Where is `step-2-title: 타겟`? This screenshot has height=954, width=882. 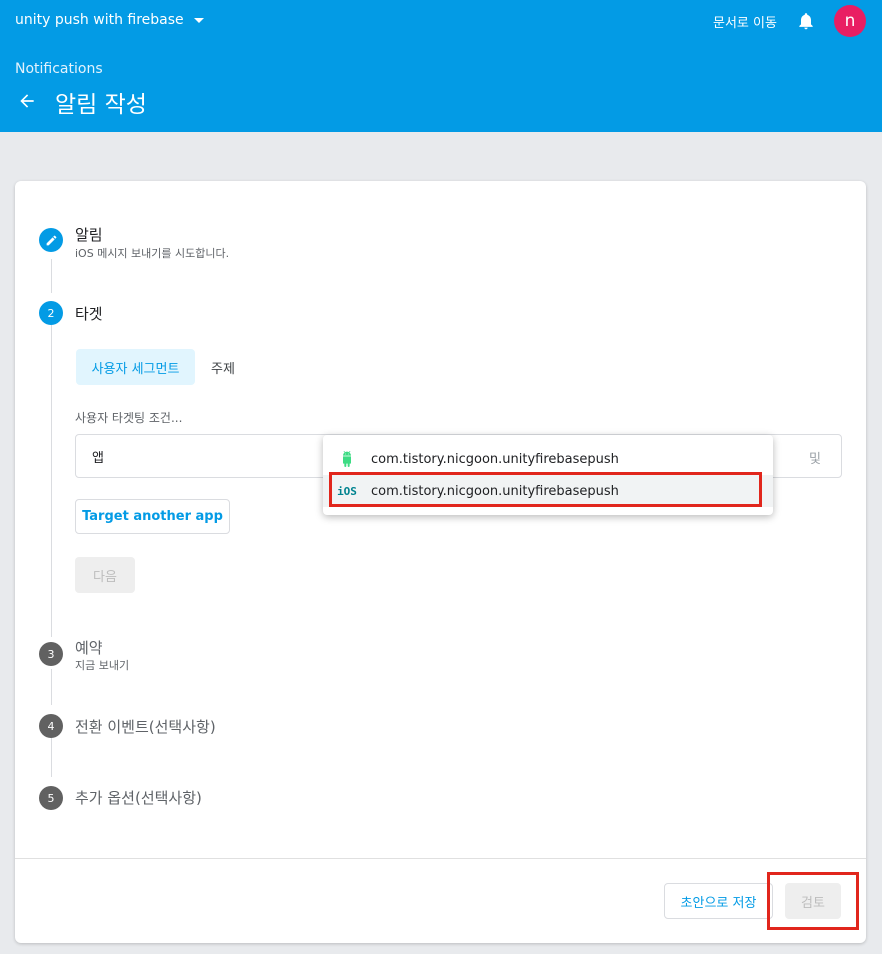
step-2-title: 타겟 is located at coordinates (89, 313).